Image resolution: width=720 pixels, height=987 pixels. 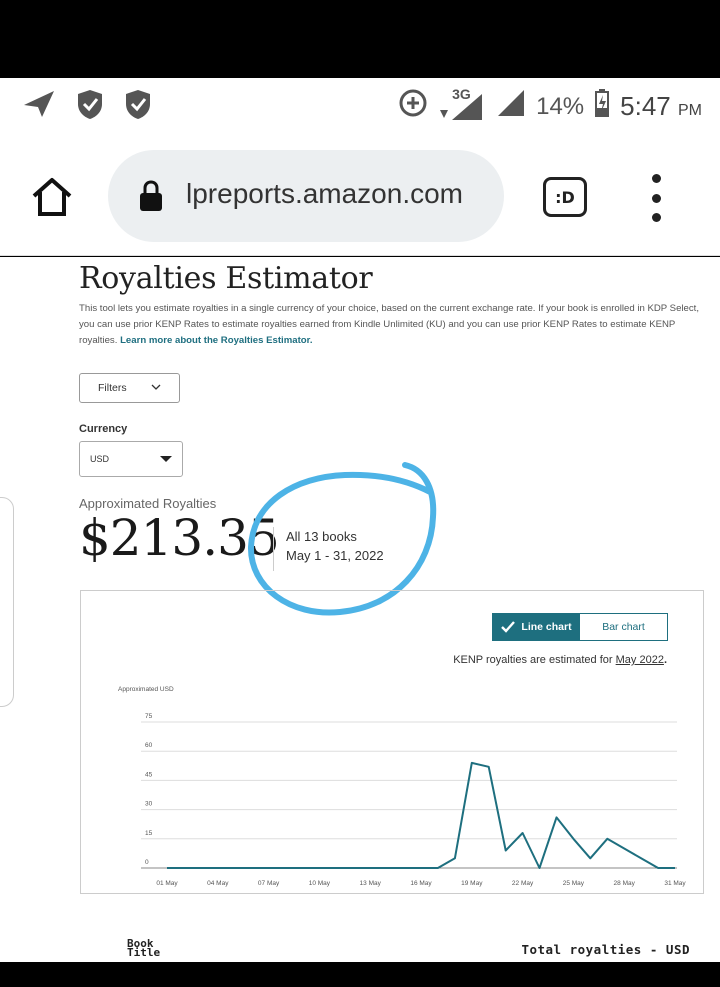 I want to click on browser-toolbar: lpreports.amazon.com :D, so click(x=360, y=196).